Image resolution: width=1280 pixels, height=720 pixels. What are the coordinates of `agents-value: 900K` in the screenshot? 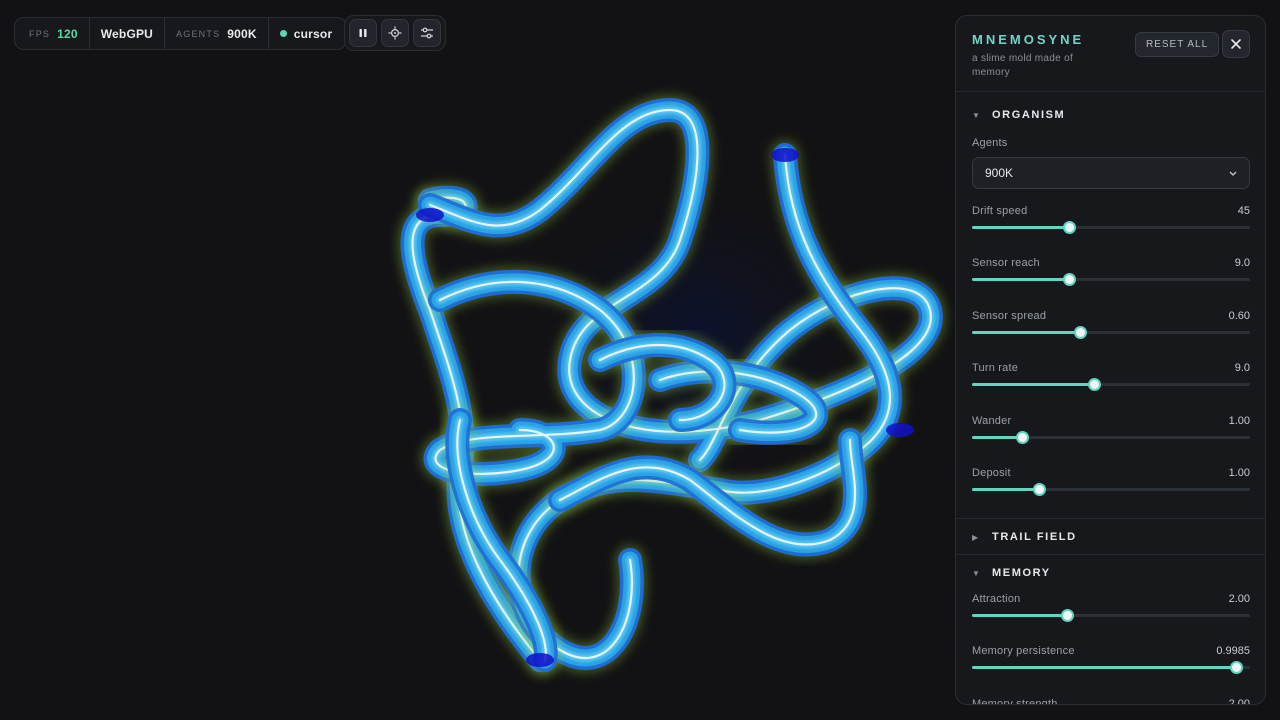 It's located at (242, 33).